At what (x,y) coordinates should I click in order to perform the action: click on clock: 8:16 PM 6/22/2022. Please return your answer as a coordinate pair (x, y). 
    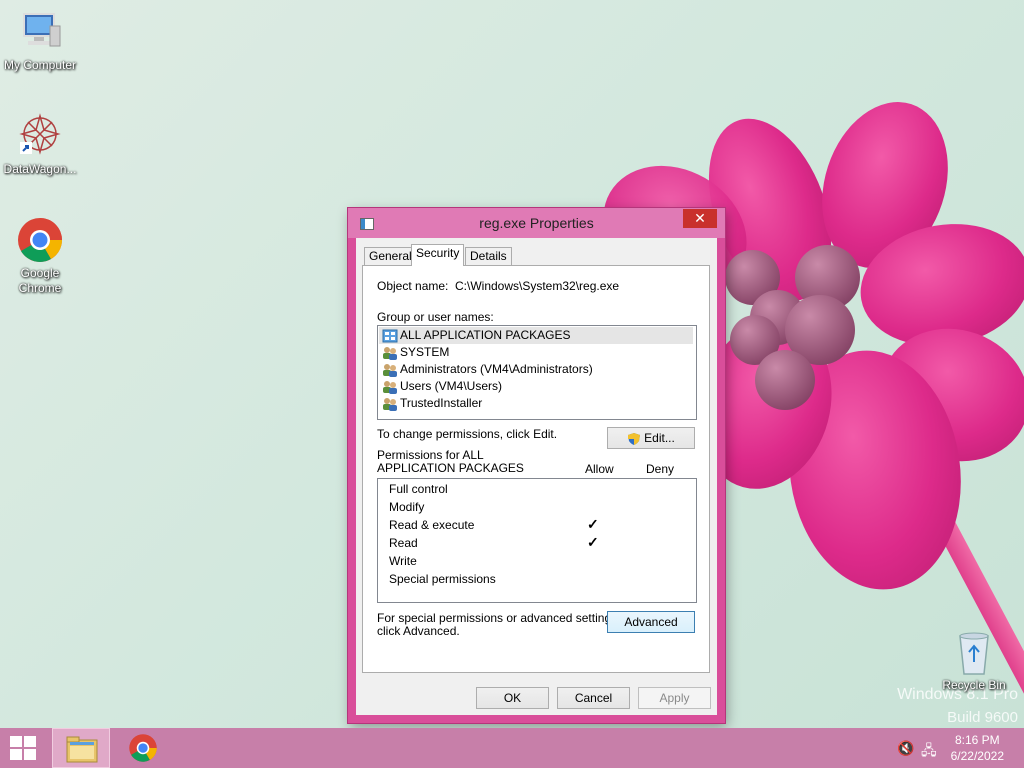
    Looking at the image, I should click on (977, 748).